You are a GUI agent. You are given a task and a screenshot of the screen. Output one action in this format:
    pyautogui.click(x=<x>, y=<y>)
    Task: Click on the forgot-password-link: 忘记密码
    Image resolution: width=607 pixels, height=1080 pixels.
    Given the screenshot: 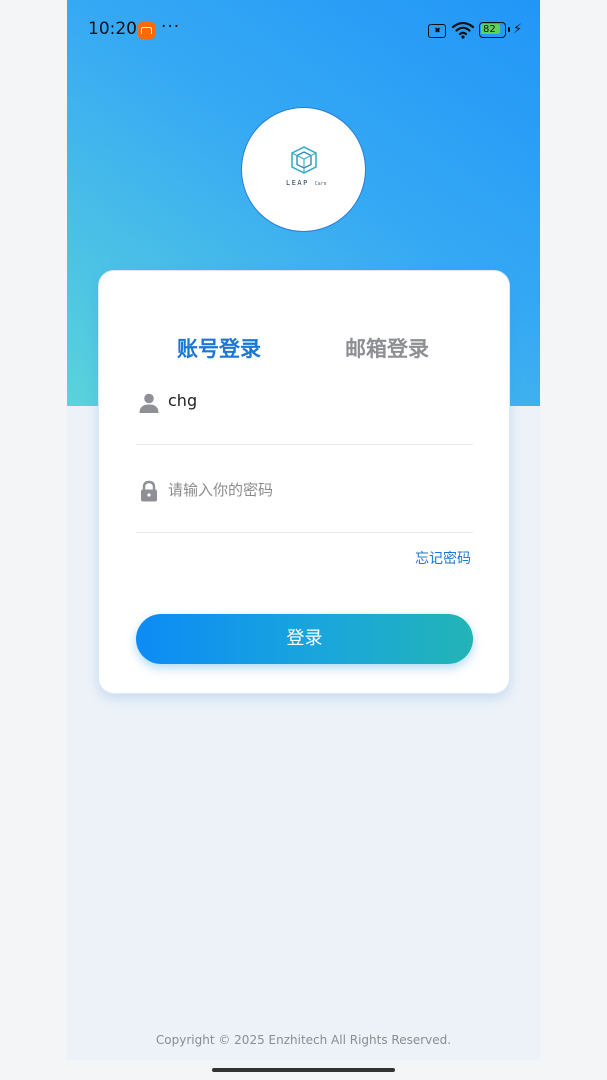 What is the action you would take?
    pyautogui.click(x=443, y=558)
    